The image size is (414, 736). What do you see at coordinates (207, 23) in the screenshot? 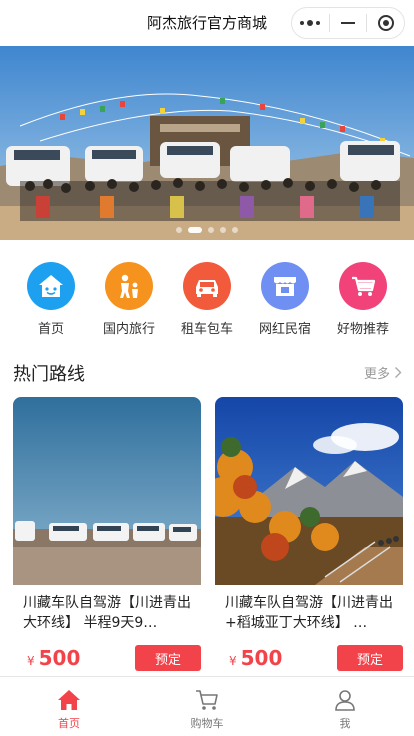
I see `nav-bar: 阿杰旅行官方商城` at bounding box center [207, 23].